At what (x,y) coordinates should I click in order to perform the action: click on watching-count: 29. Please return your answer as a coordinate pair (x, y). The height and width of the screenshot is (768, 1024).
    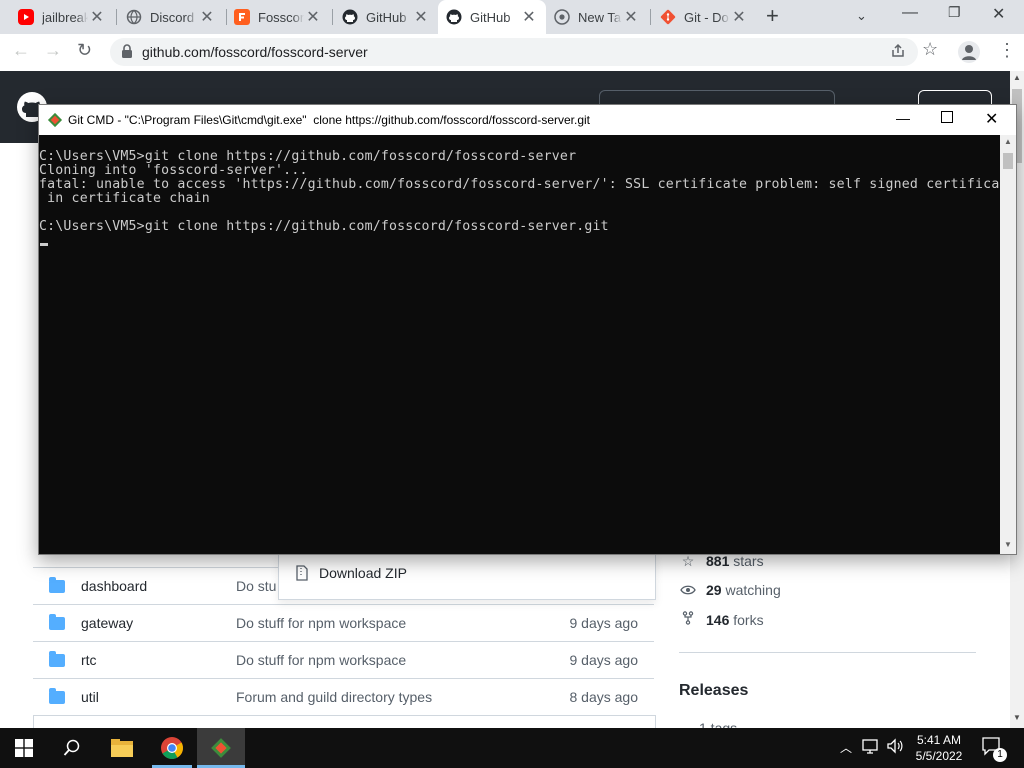
    Looking at the image, I should click on (714, 590).